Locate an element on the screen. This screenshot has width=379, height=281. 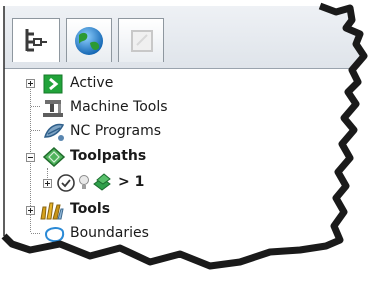
tools-icon is located at coordinates (52, 211).